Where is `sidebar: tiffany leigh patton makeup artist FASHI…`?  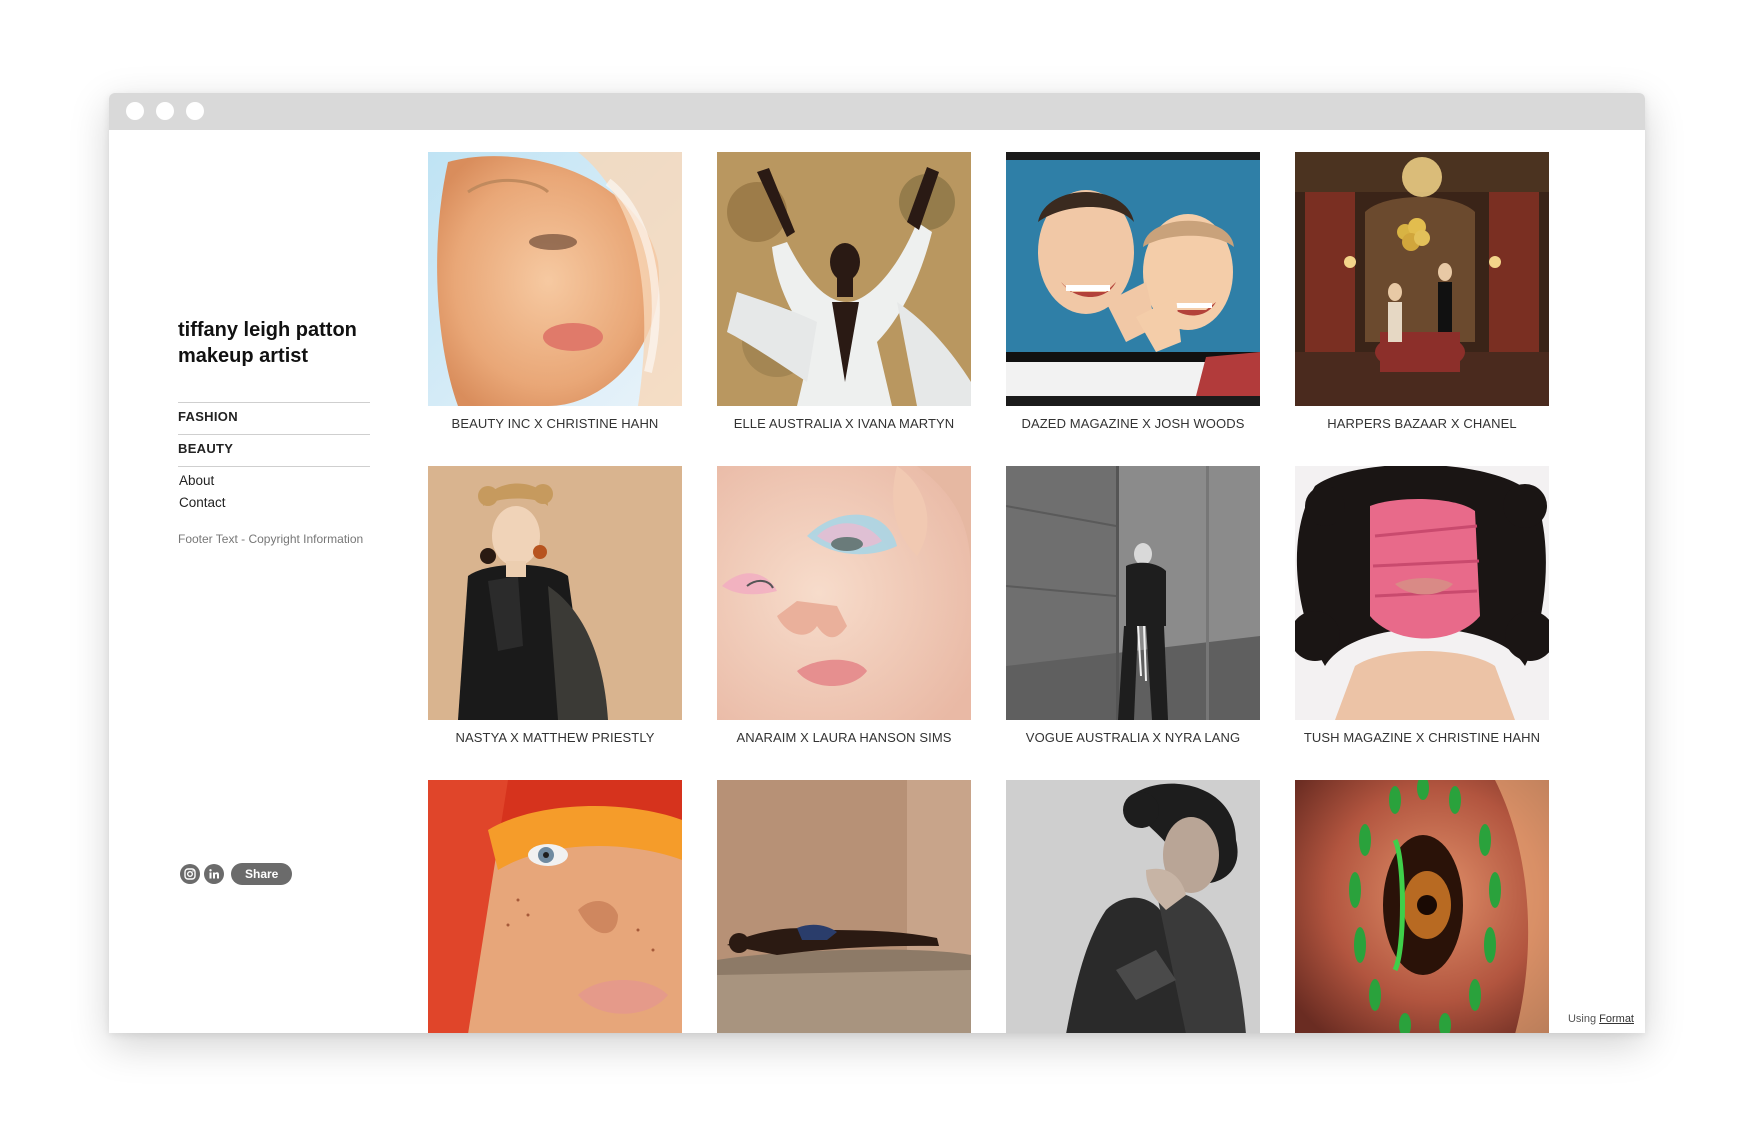 sidebar: tiffany leigh patton makeup artist FASHI… is located at coordinates (274, 581).